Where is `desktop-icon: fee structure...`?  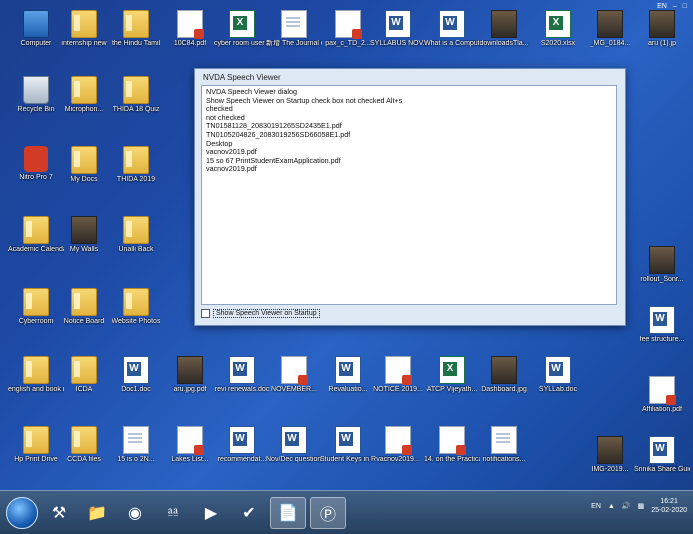
desktop-icon: fee structure... is located at coordinates (662, 325).